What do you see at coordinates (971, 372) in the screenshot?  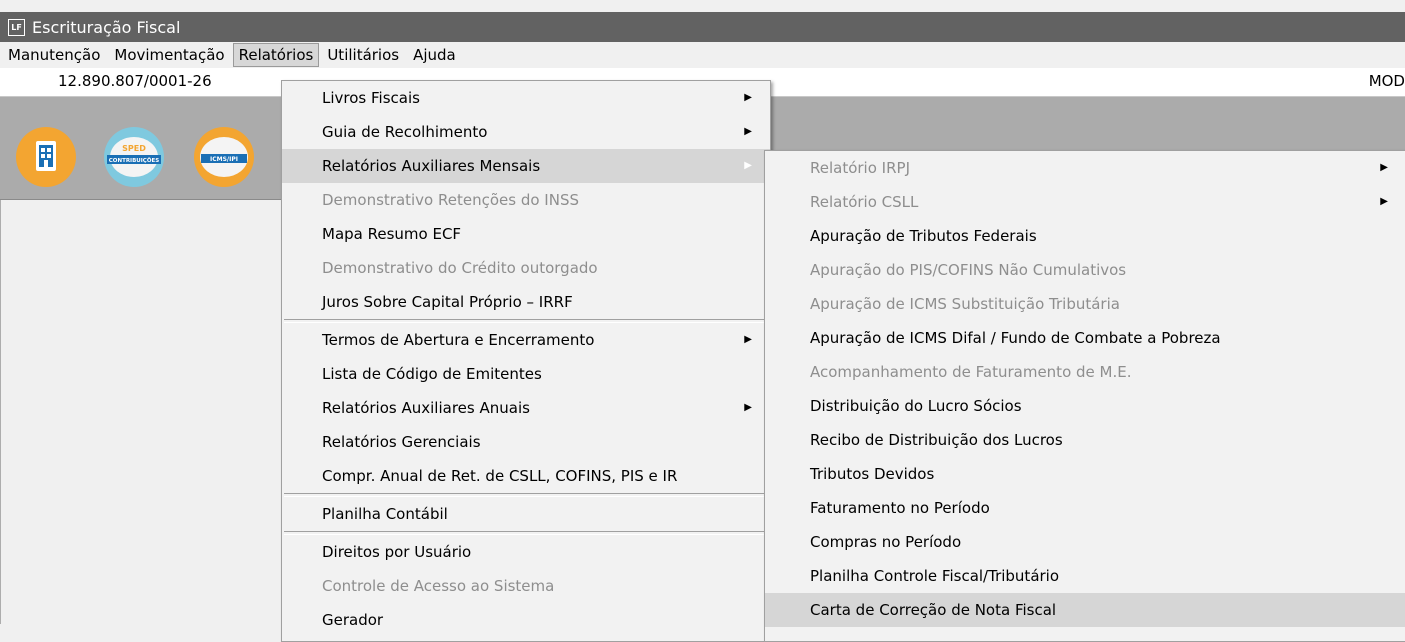 I see `menu-item-label: Acompanhamento de Faturamento de M.E.` at bounding box center [971, 372].